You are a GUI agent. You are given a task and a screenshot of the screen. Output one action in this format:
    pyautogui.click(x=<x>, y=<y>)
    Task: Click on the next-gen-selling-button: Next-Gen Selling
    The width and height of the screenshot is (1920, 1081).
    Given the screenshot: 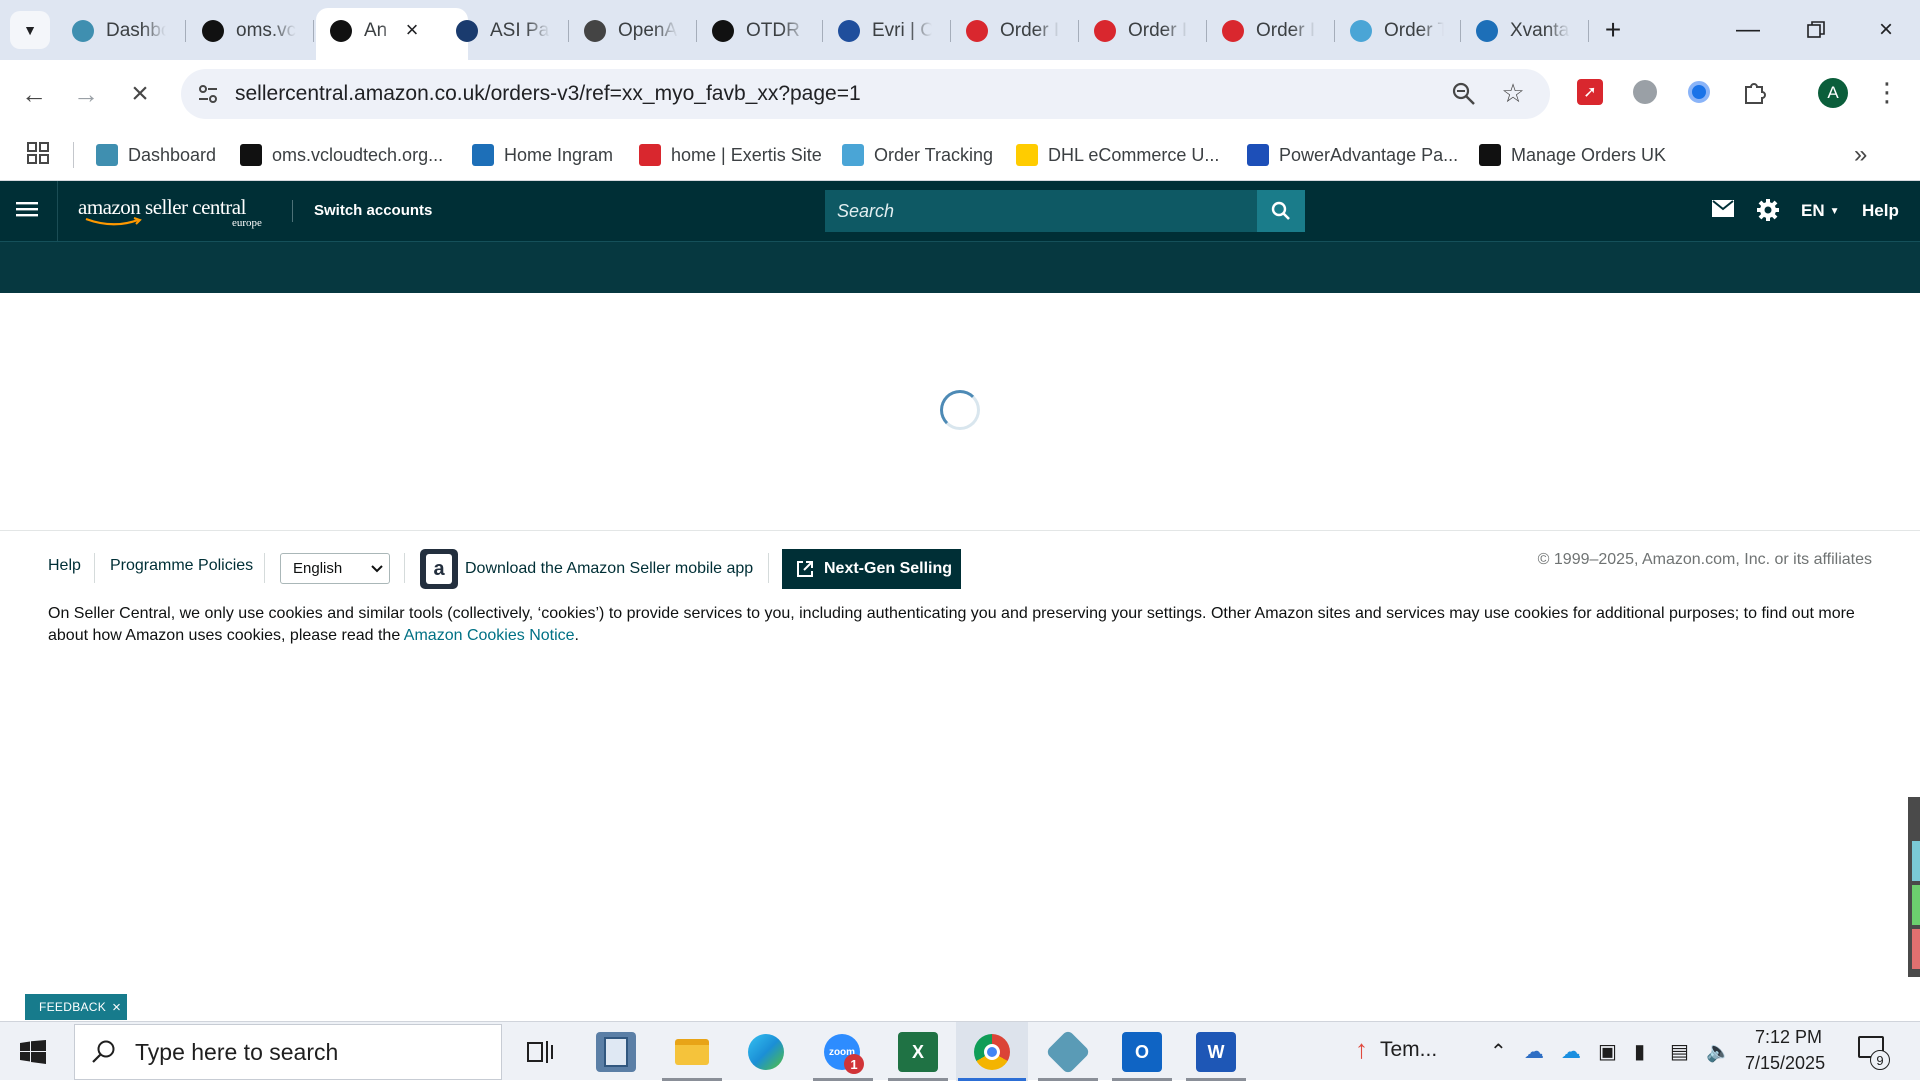 What is the action you would take?
    pyautogui.click(x=871, y=569)
    